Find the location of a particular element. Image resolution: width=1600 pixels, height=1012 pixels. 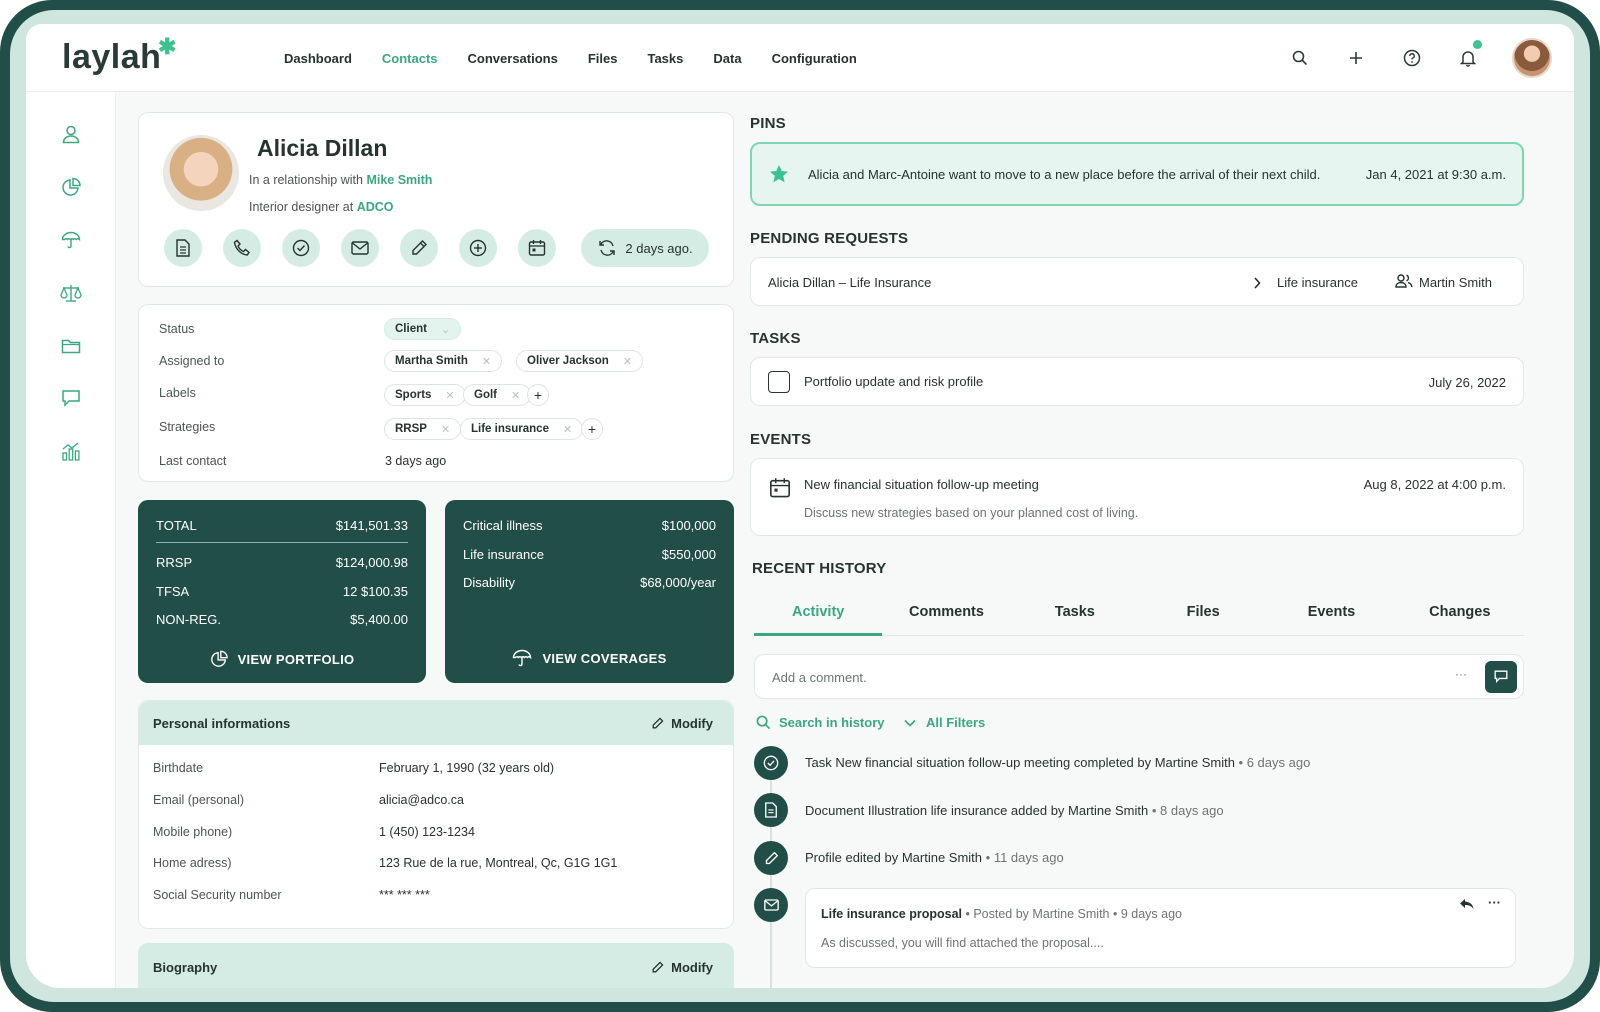

add-button is located at coordinates (478, 248).